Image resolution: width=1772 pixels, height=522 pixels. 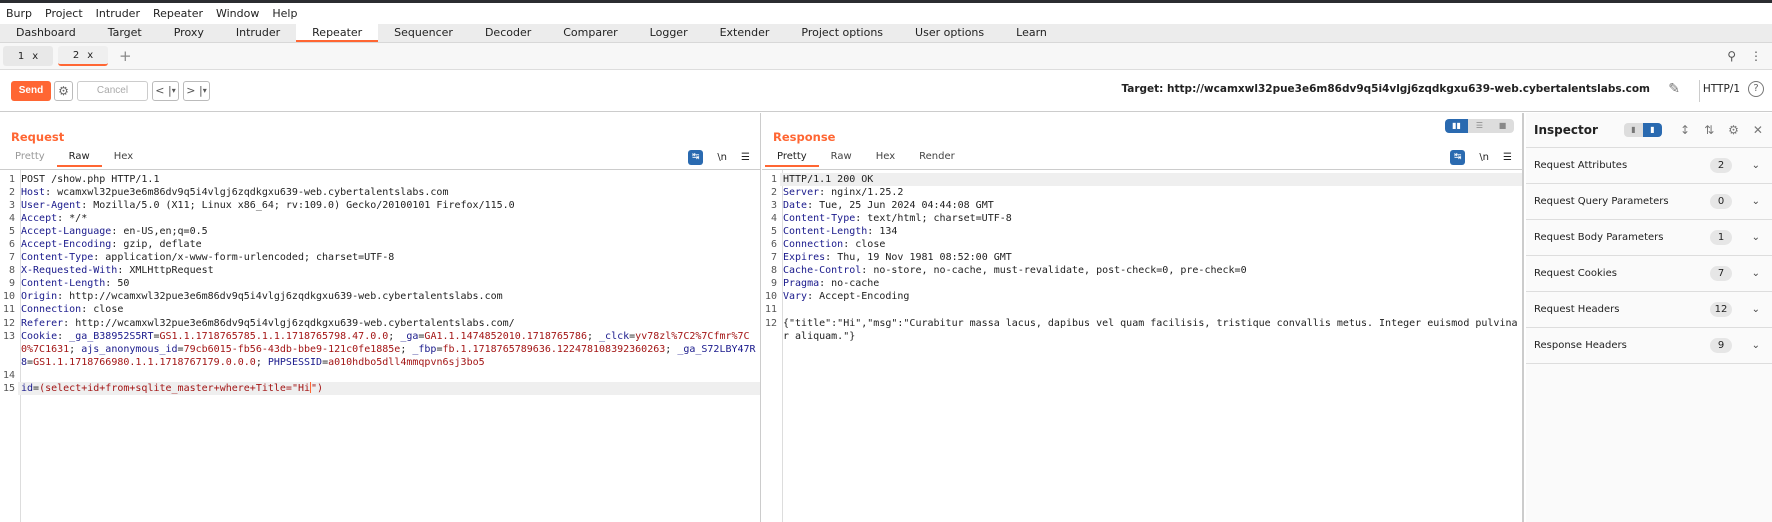 What do you see at coordinates (337, 33) in the screenshot?
I see `tab-repeater: Repeater` at bounding box center [337, 33].